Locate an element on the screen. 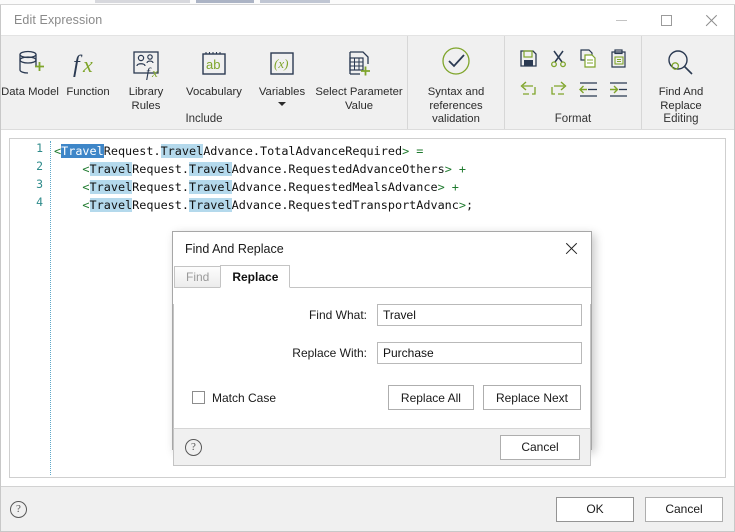 This screenshot has width=735, height=532. ribbon-button-library-rules: f x Library Rules is located at coordinates (146, 77).